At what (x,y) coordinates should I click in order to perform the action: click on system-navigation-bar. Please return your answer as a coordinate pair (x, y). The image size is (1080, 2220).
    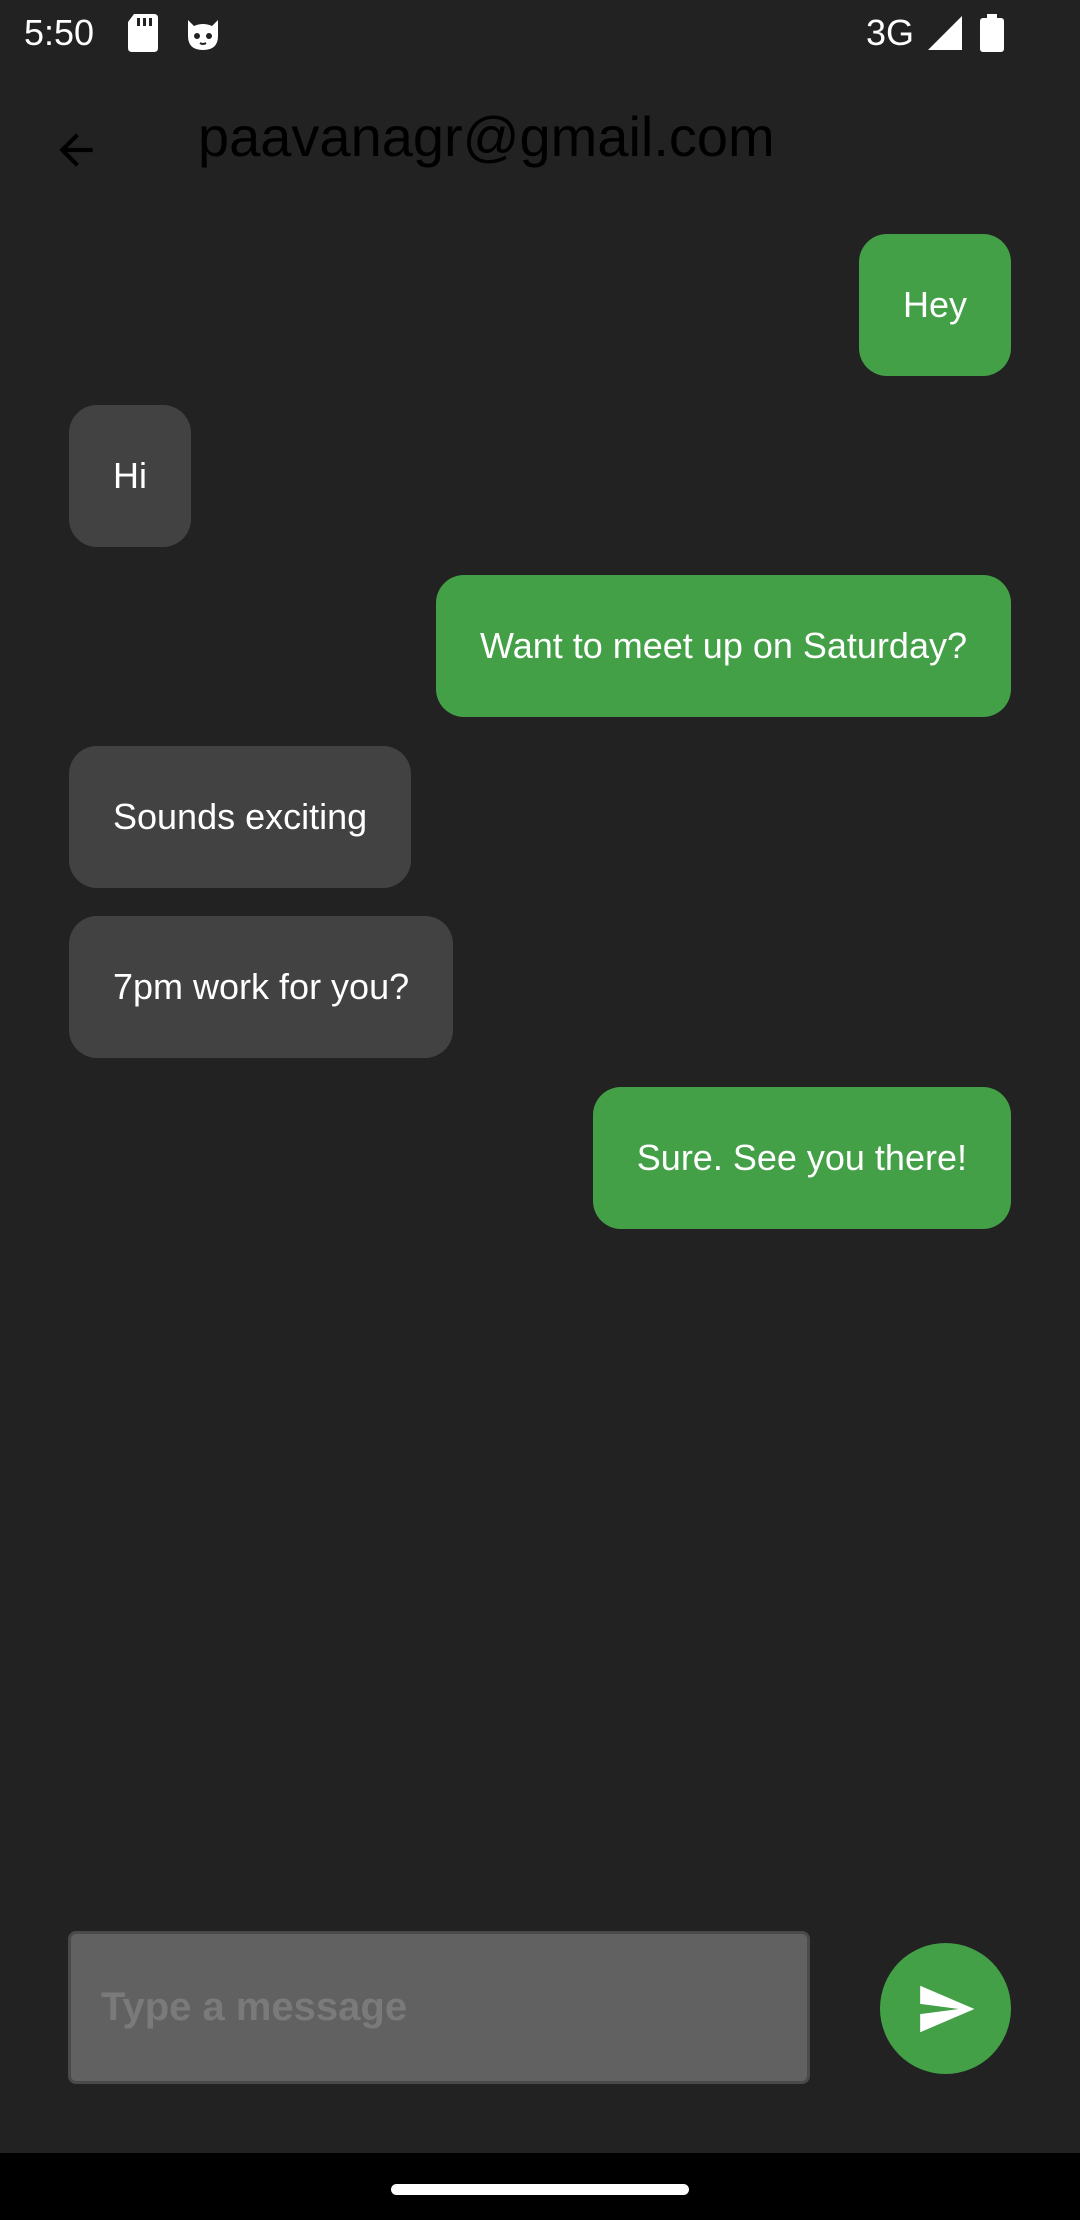
    Looking at the image, I should click on (540, 2186).